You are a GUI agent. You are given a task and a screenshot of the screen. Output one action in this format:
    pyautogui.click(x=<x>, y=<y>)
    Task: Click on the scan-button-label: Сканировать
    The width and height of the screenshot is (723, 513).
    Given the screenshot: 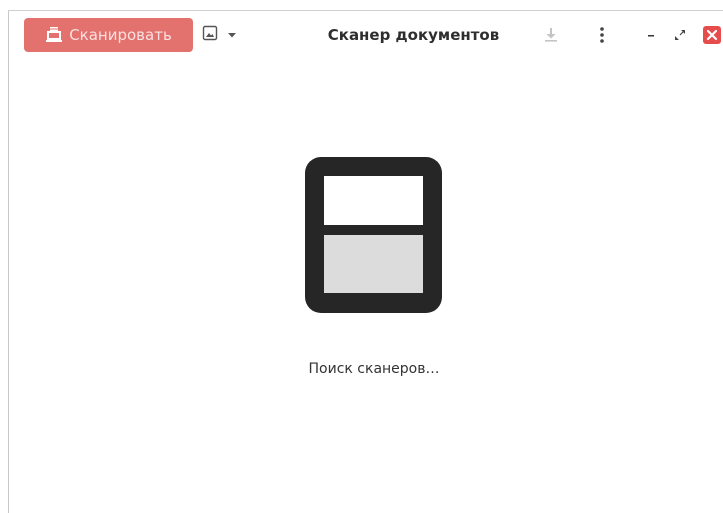 What is the action you would take?
    pyautogui.click(x=120, y=35)
    